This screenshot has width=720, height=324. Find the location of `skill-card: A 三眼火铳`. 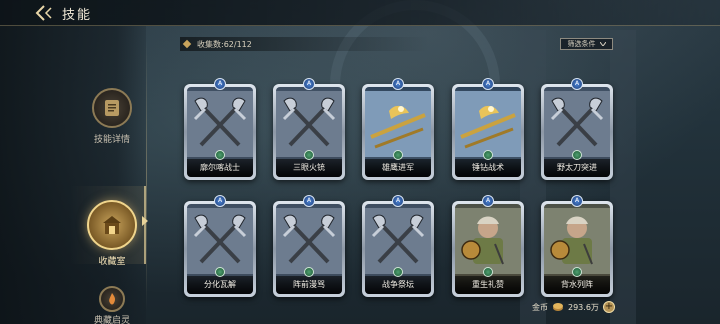

skill-card: A 三眼火铳 is located at coordinates (309, 129).